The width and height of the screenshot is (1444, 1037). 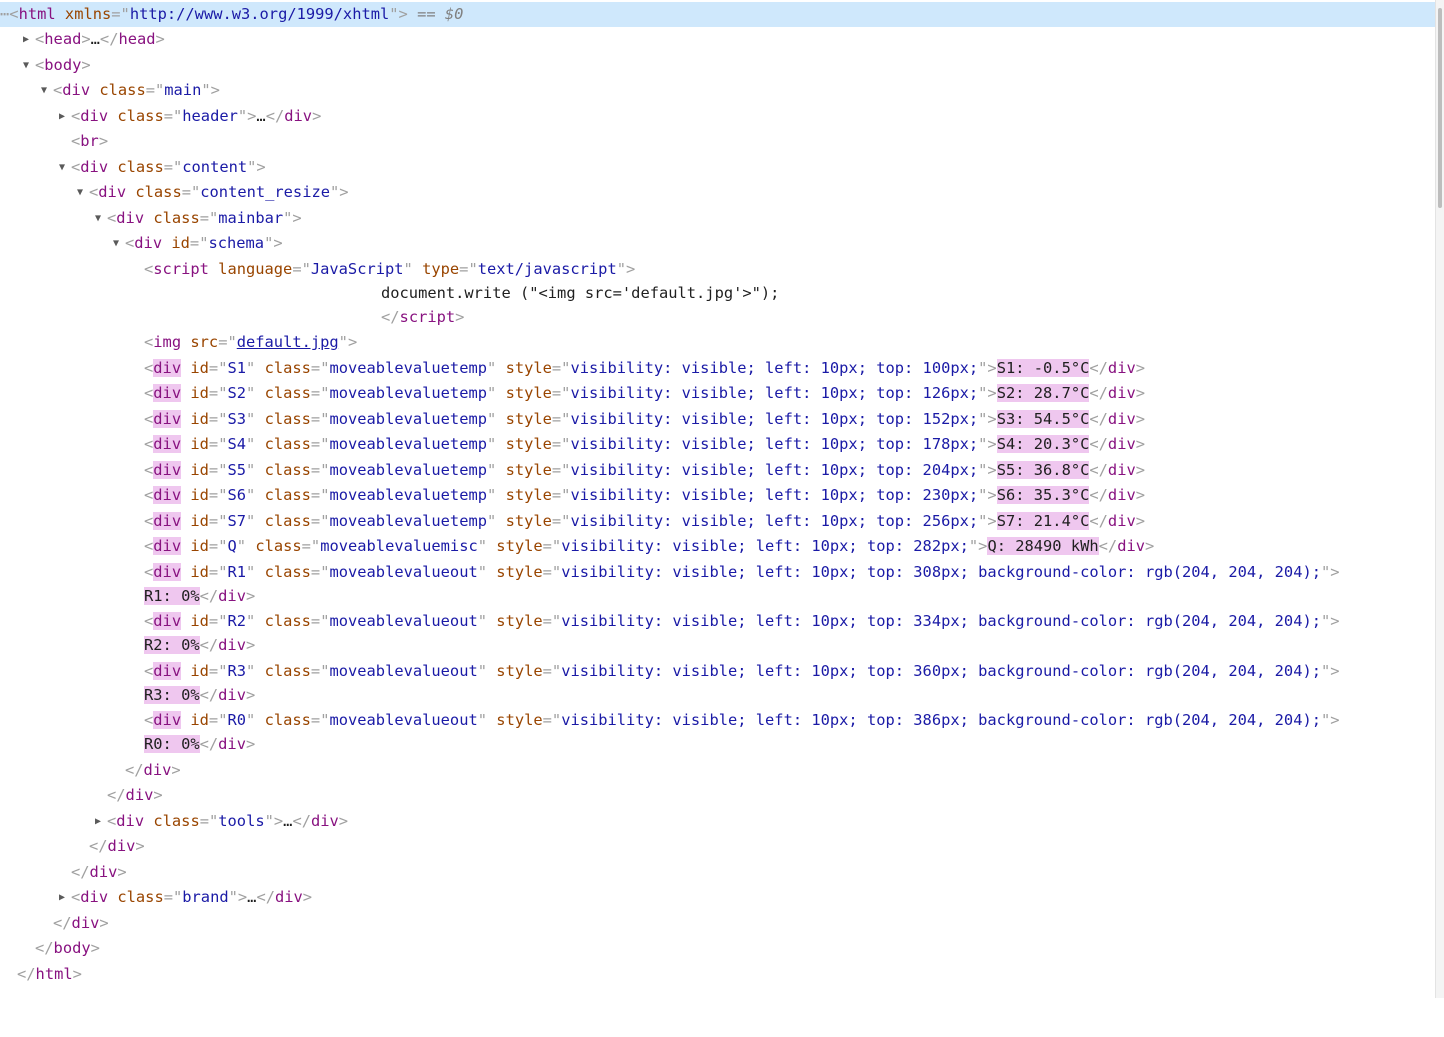 What do you see at coordinates (232, 546) in the screenshot?
I see `attr-value: Q` at bounding box center [232, 546].